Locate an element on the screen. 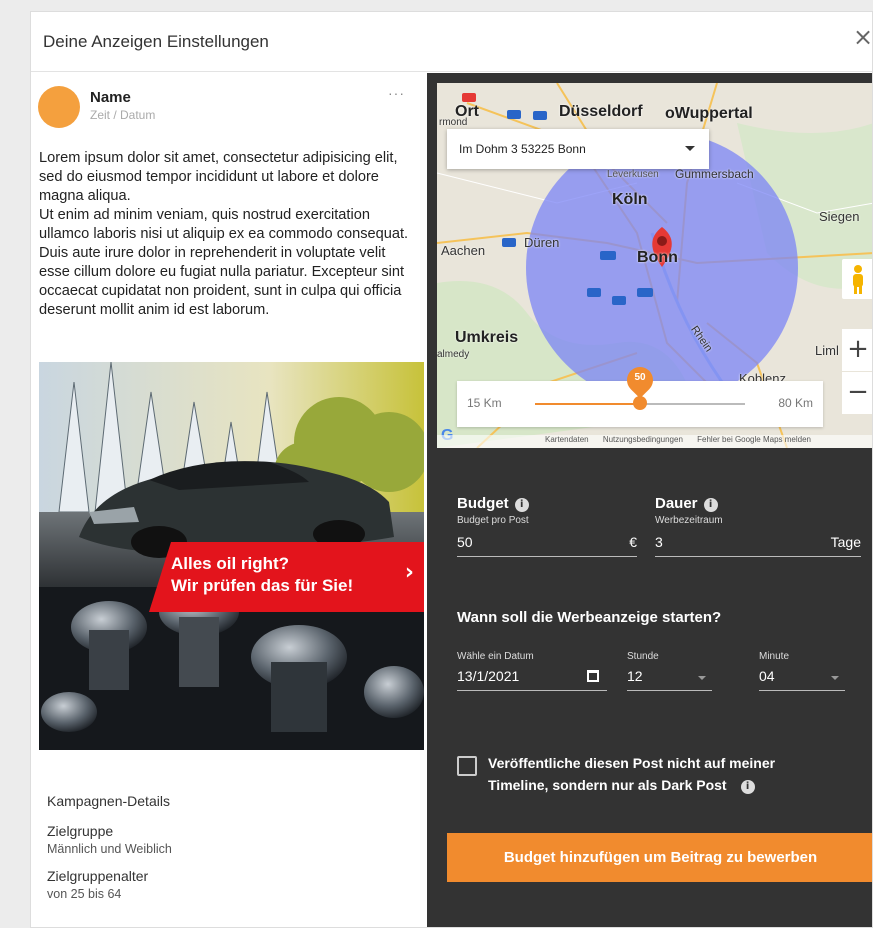  more-options-icon: ··· is located at coordinates (396, 93).